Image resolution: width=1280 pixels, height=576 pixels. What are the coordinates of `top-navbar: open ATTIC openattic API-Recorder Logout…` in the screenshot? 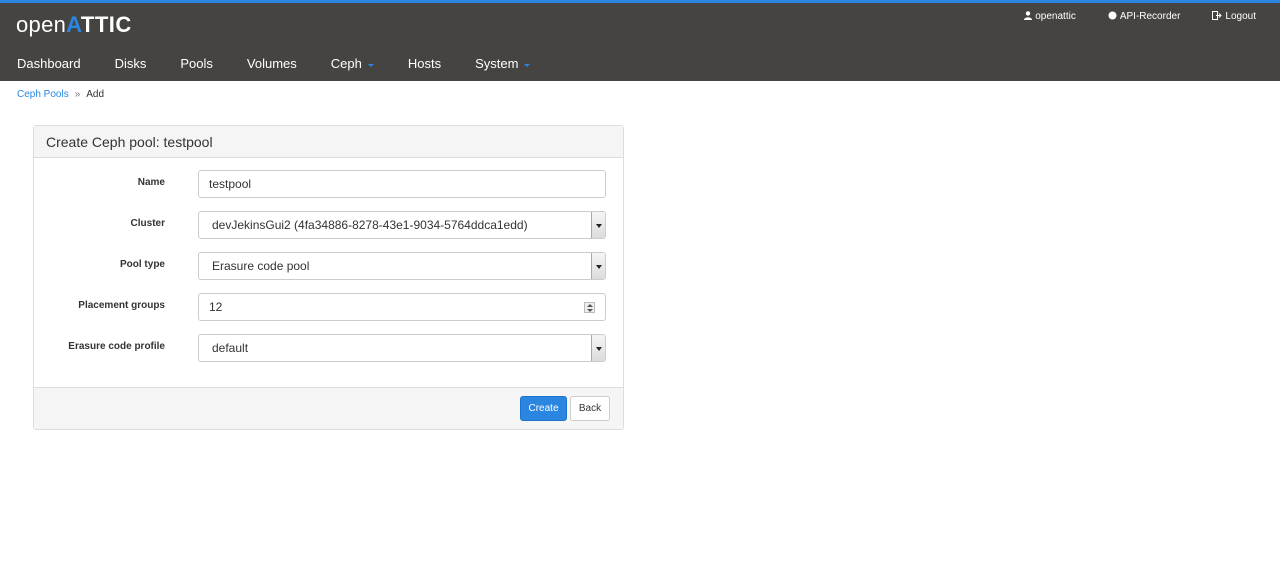 It's located at (640, 40).